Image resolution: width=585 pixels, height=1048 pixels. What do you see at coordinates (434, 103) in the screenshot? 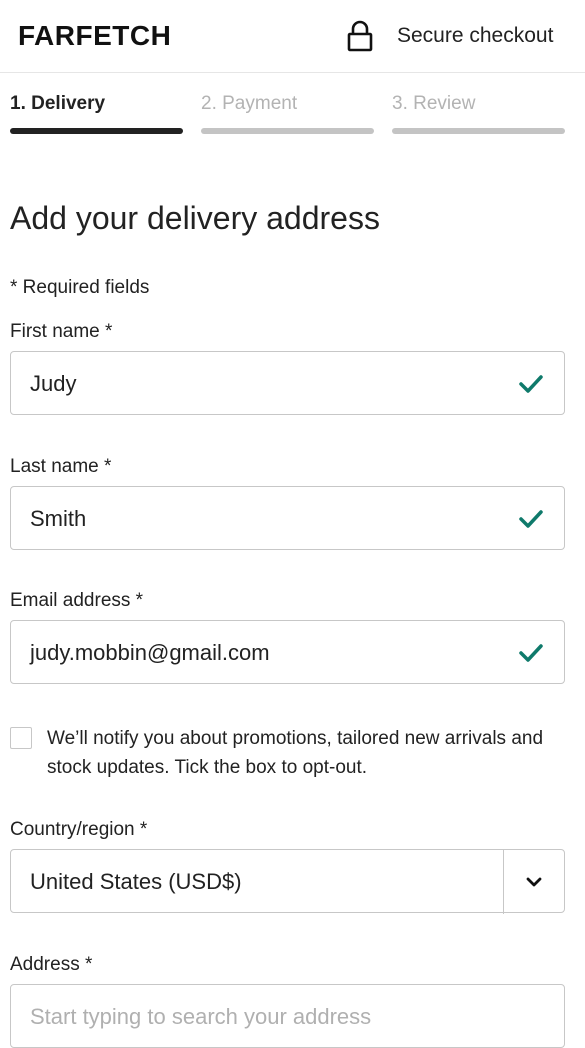
I see `step-review-label: 3. Review` at bounding box center [434, 103].